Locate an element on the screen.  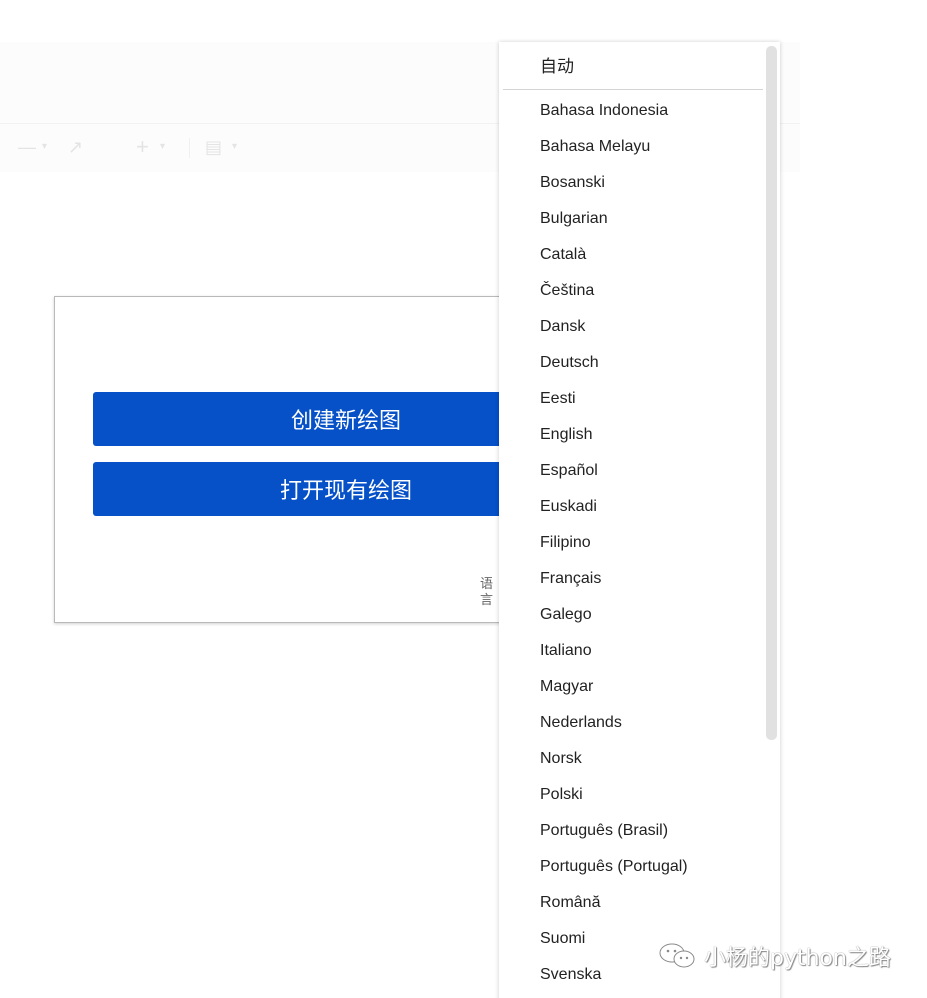
language-option: Norsk is located at coordinates (631, 759).